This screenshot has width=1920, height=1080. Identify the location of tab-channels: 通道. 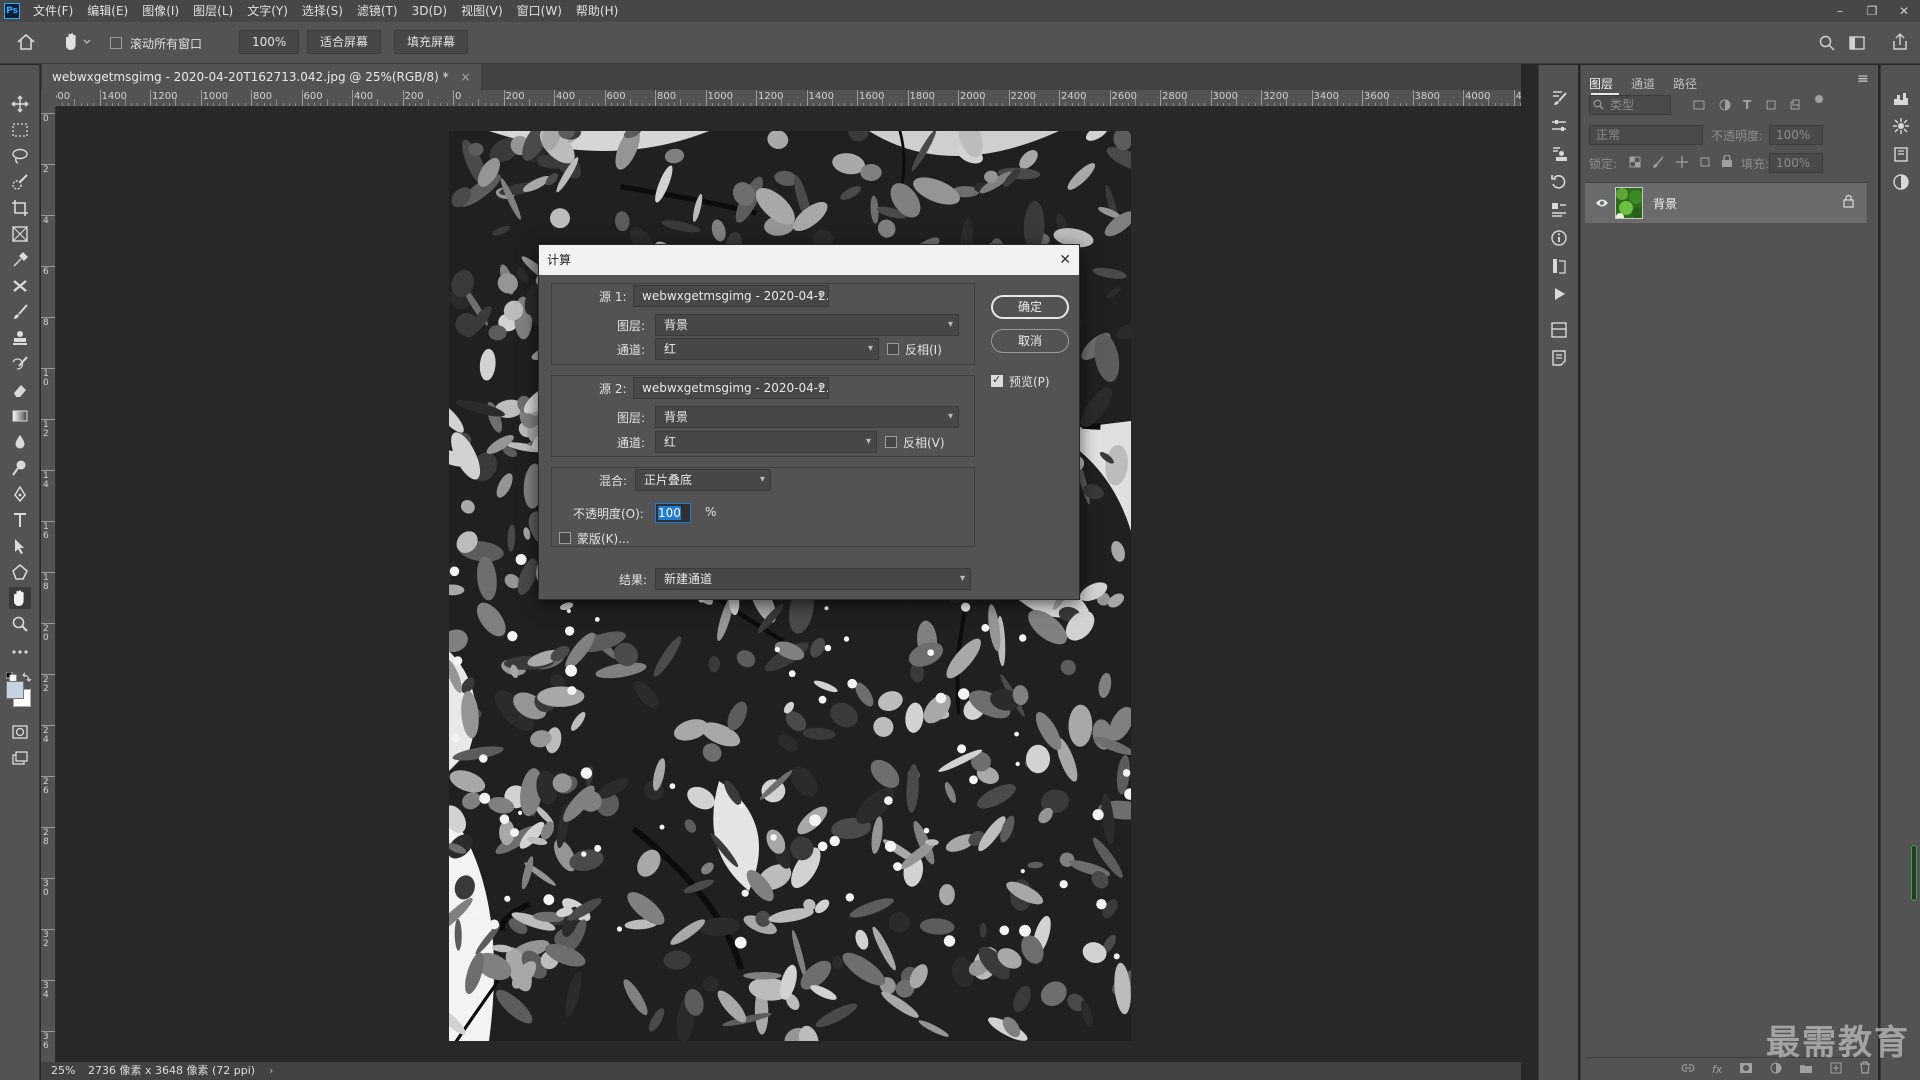
(1643, 83).